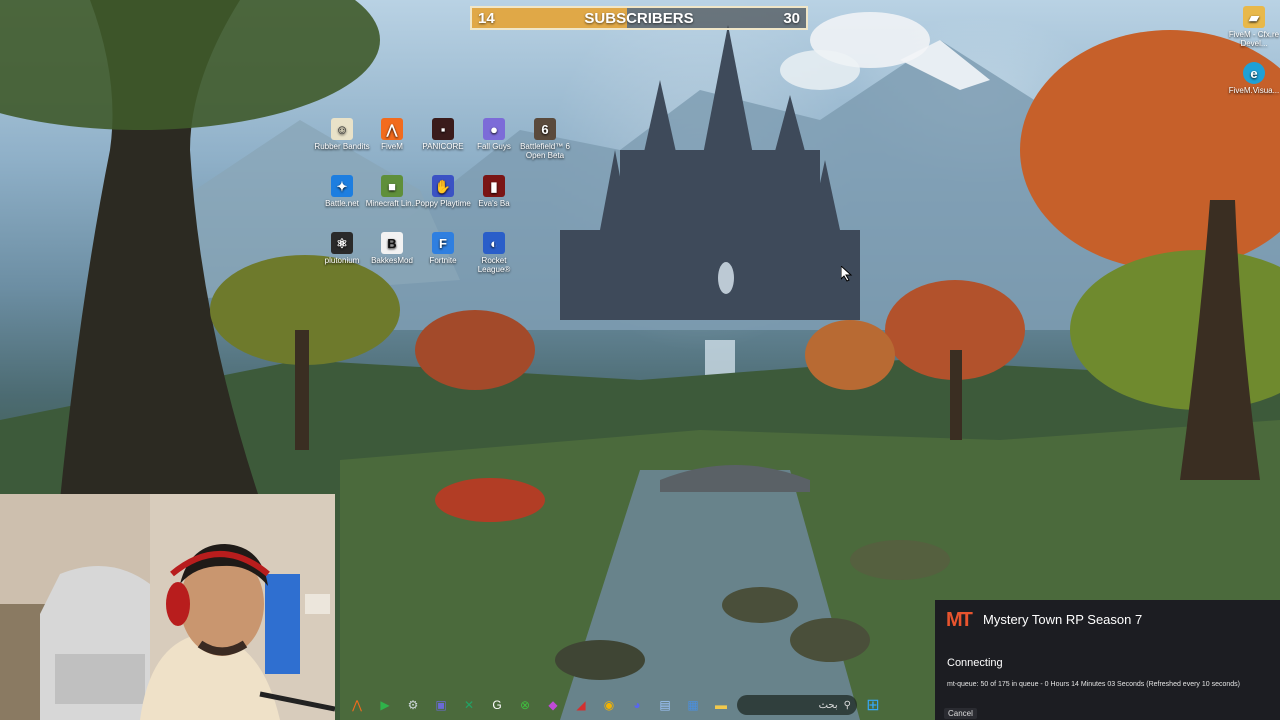  What do you see at coordinates (167, 607) in the screenshot?
I see `webcam-overlay` at bounding box center [167, 607].